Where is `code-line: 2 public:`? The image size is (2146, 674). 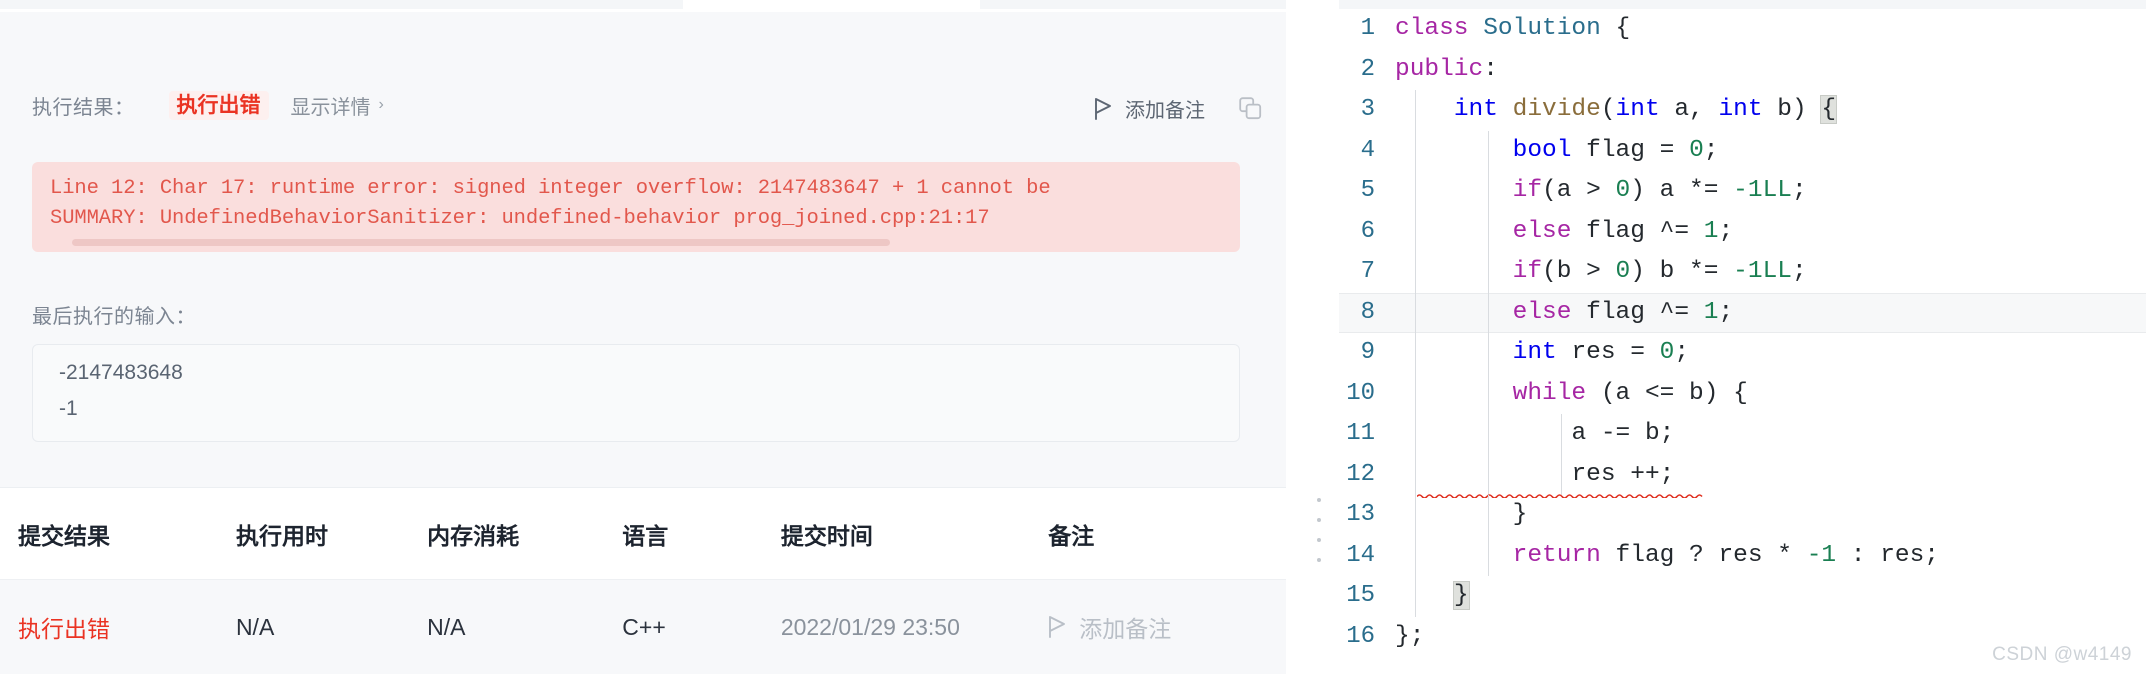 code-line: 2 public: is located at coordinates (1742, 70).